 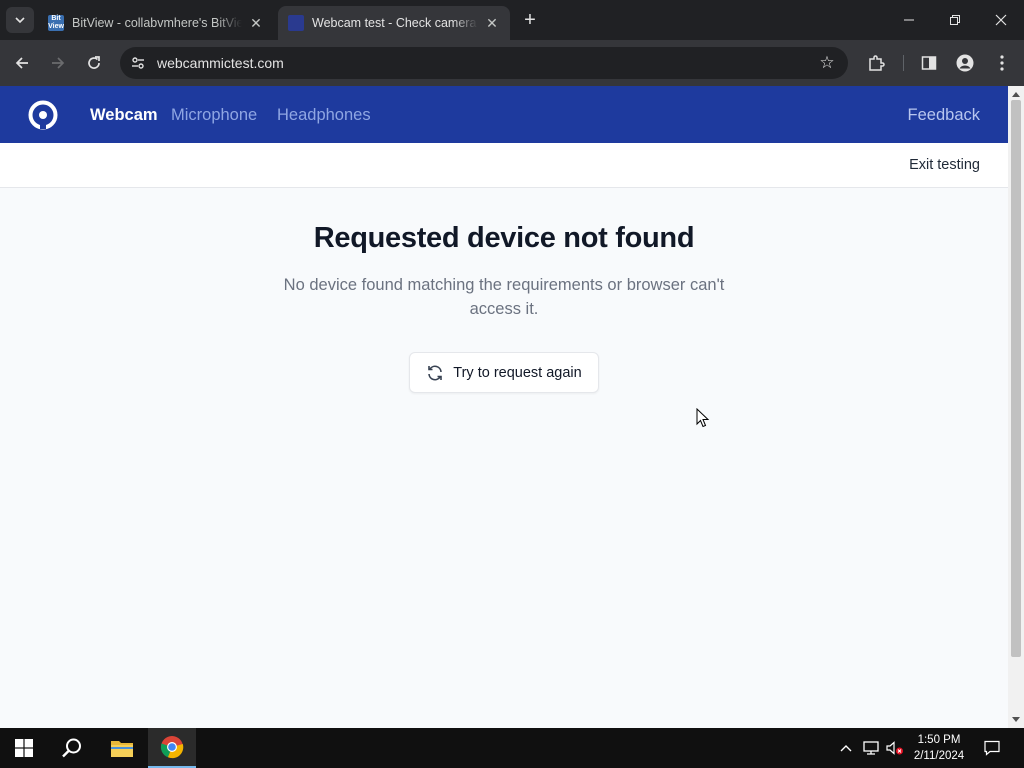 I want to click on puzzle-icon, so click(x=877, y=63).